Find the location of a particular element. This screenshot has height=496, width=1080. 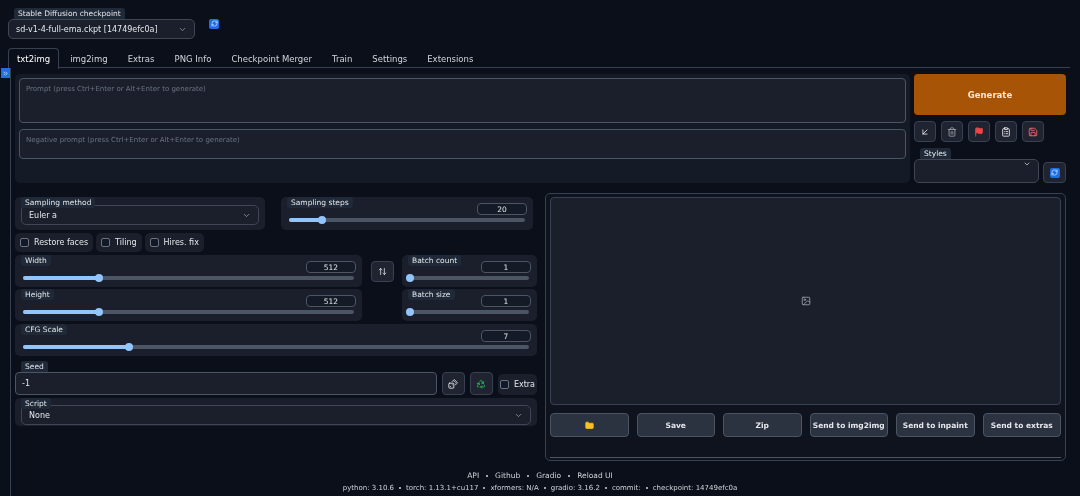

tab: Checkpoint Merger is located at coordinates (271, 58).